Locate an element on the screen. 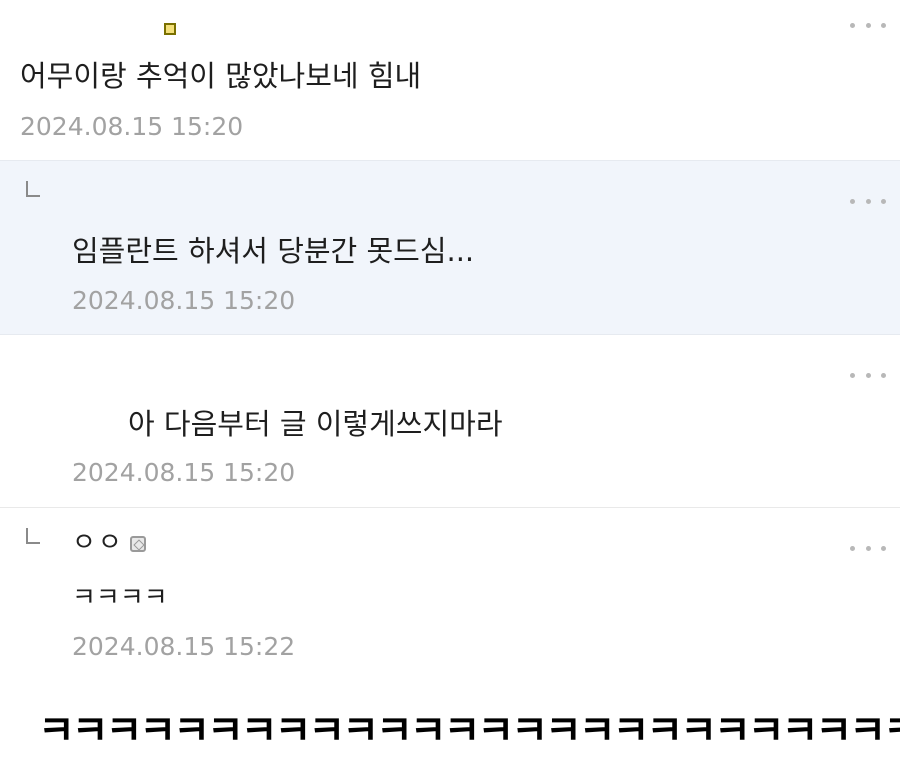  sticker-icon is located at coordinates (138, 544).